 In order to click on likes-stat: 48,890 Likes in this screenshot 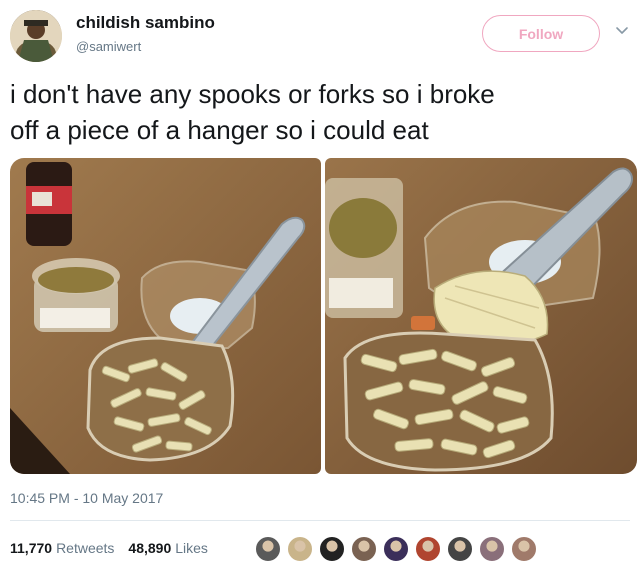, I will do `click(168, 548)`.